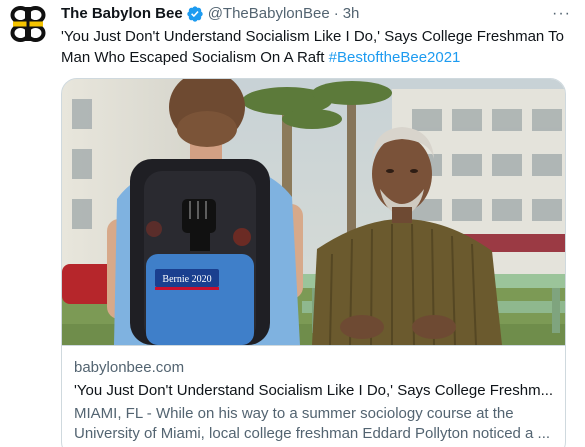 This screenshot has height=447, width=585. Describe the element at coordinates (195, 14) in the screenshot. I see `verified-badge-icon` at that location.